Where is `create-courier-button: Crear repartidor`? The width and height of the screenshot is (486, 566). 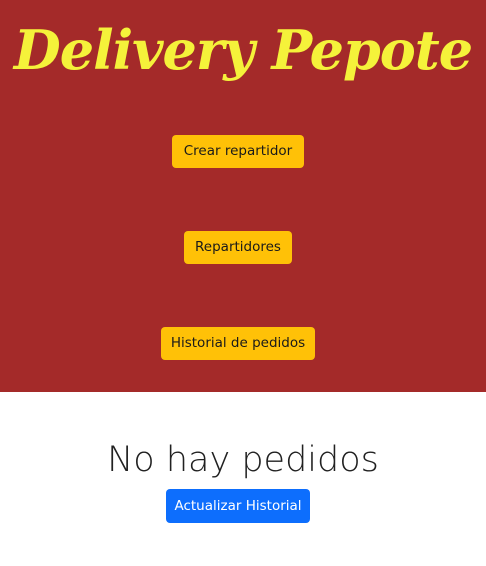
create-courier-button: Crear repartidor is located at coordinates (238, 151).